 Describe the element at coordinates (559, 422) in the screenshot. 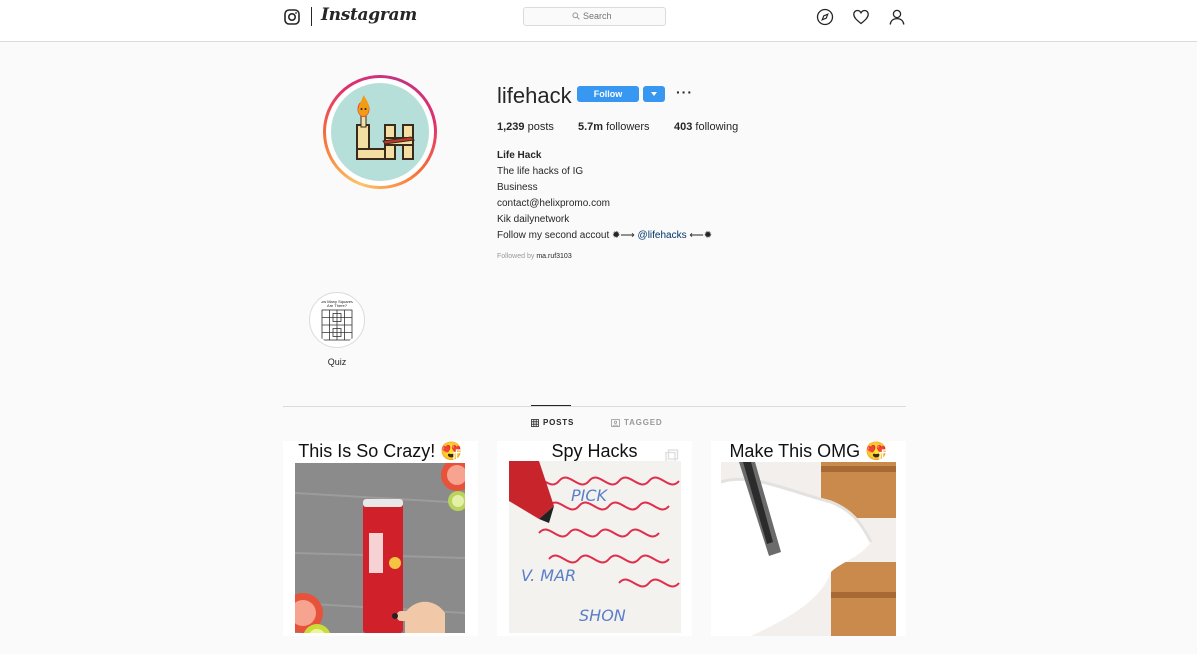

I see `tab-posts-label: POSTS` at that location.